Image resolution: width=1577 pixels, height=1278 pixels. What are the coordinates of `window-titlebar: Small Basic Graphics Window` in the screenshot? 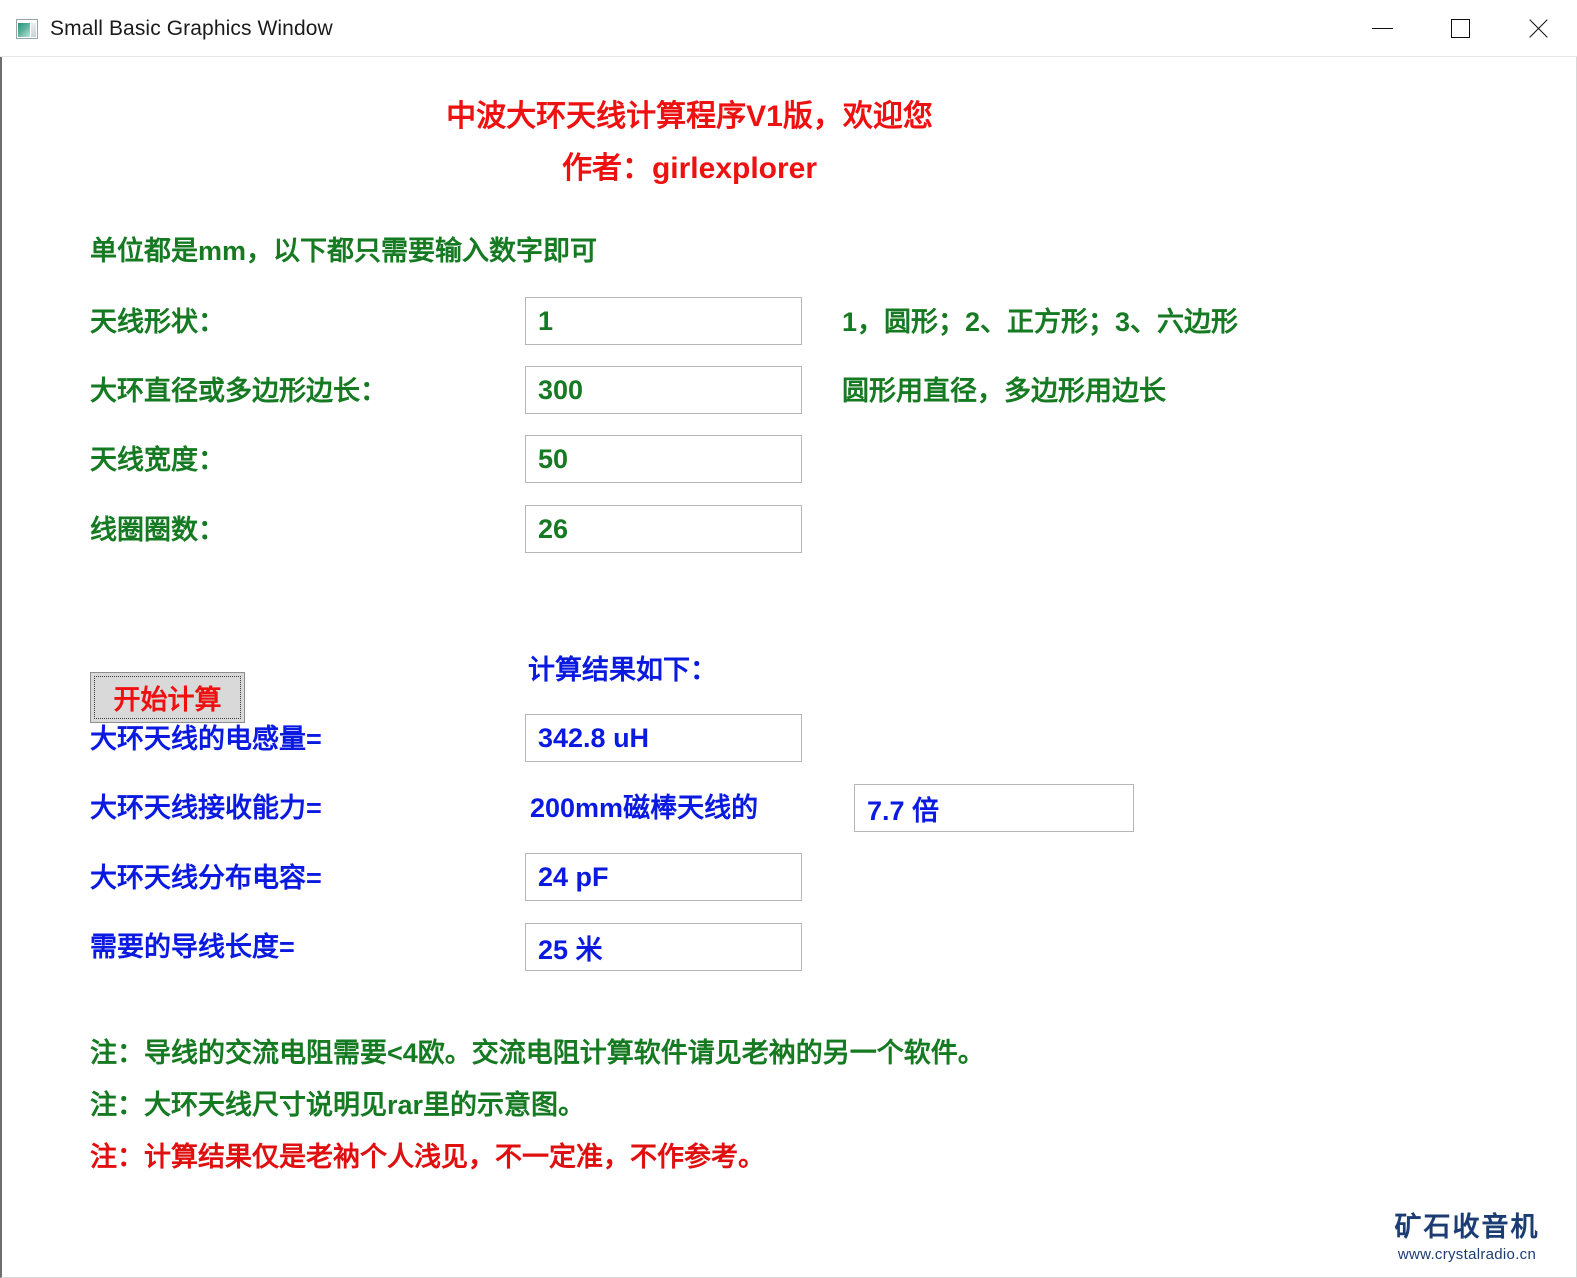 It's located at (788, 28).